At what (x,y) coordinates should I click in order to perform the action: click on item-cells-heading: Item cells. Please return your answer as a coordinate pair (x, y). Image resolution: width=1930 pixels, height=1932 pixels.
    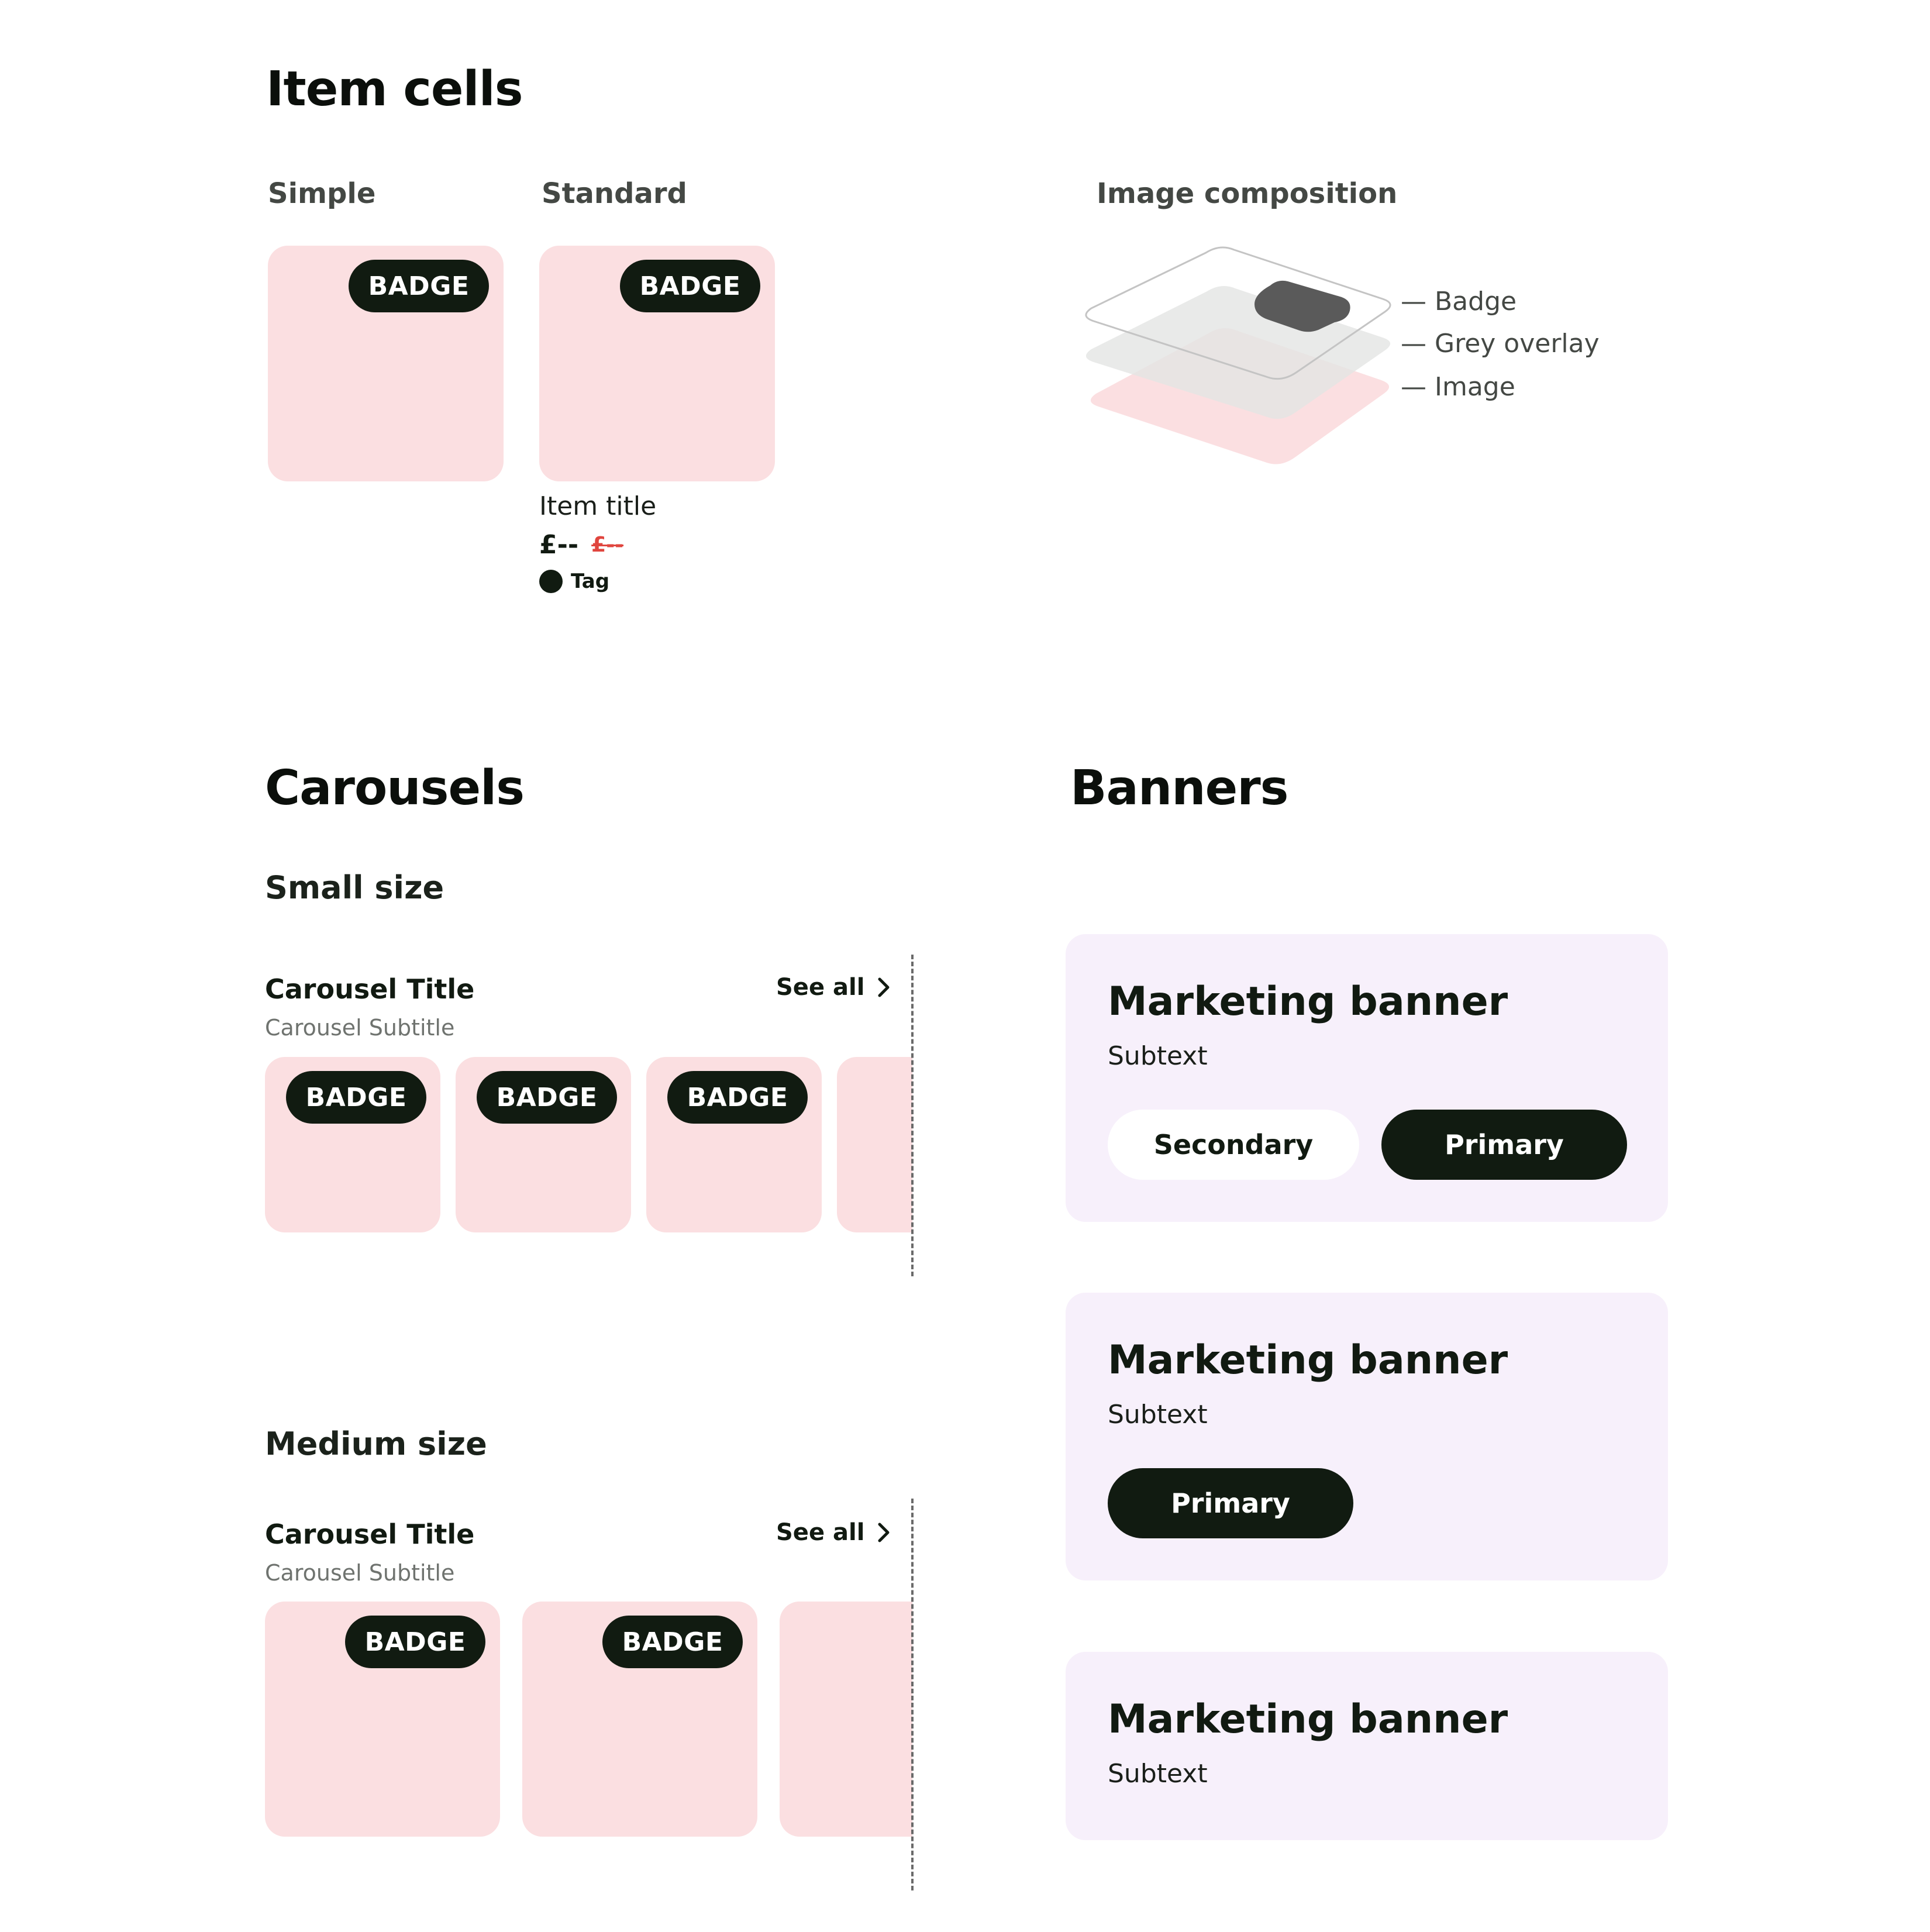
    Looking at the image, I should click on (394, 89).